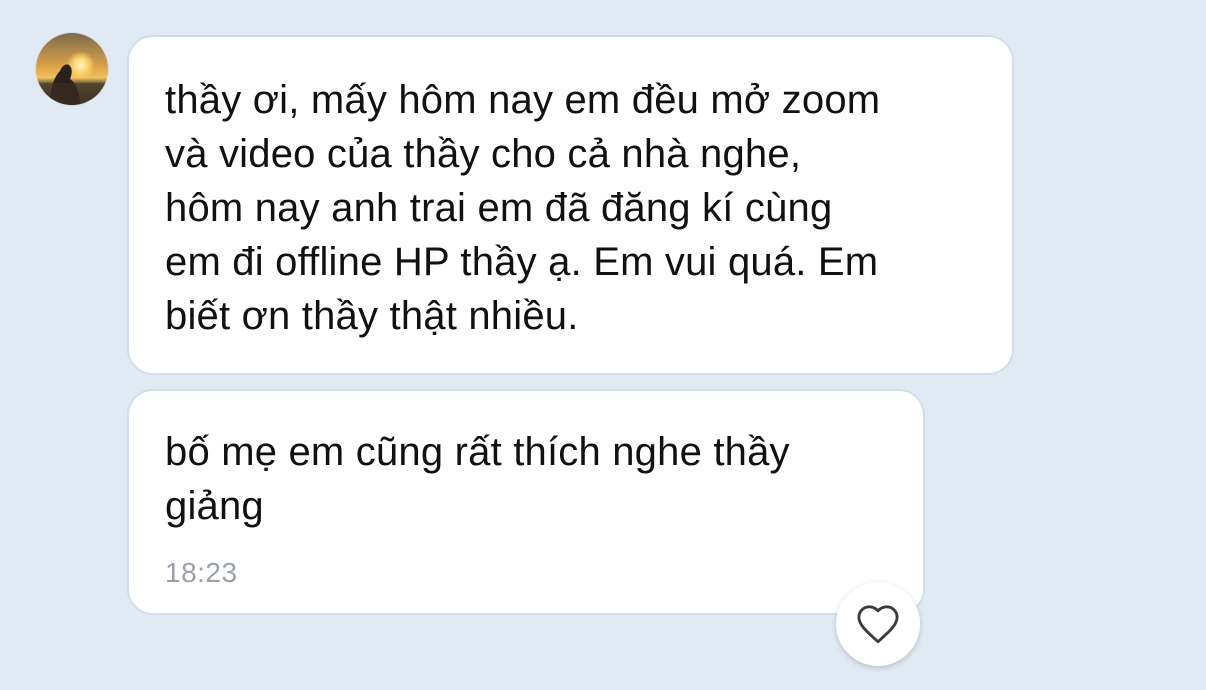 The width and height of the screenshot is (1206, 690). I want to click on message-timestamp: 18:23, so click(201, 572).